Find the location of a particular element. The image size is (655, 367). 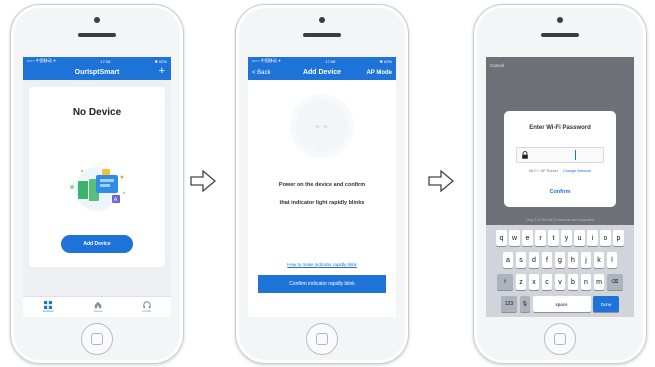

key-p: p is located at coordinates (618, 238).